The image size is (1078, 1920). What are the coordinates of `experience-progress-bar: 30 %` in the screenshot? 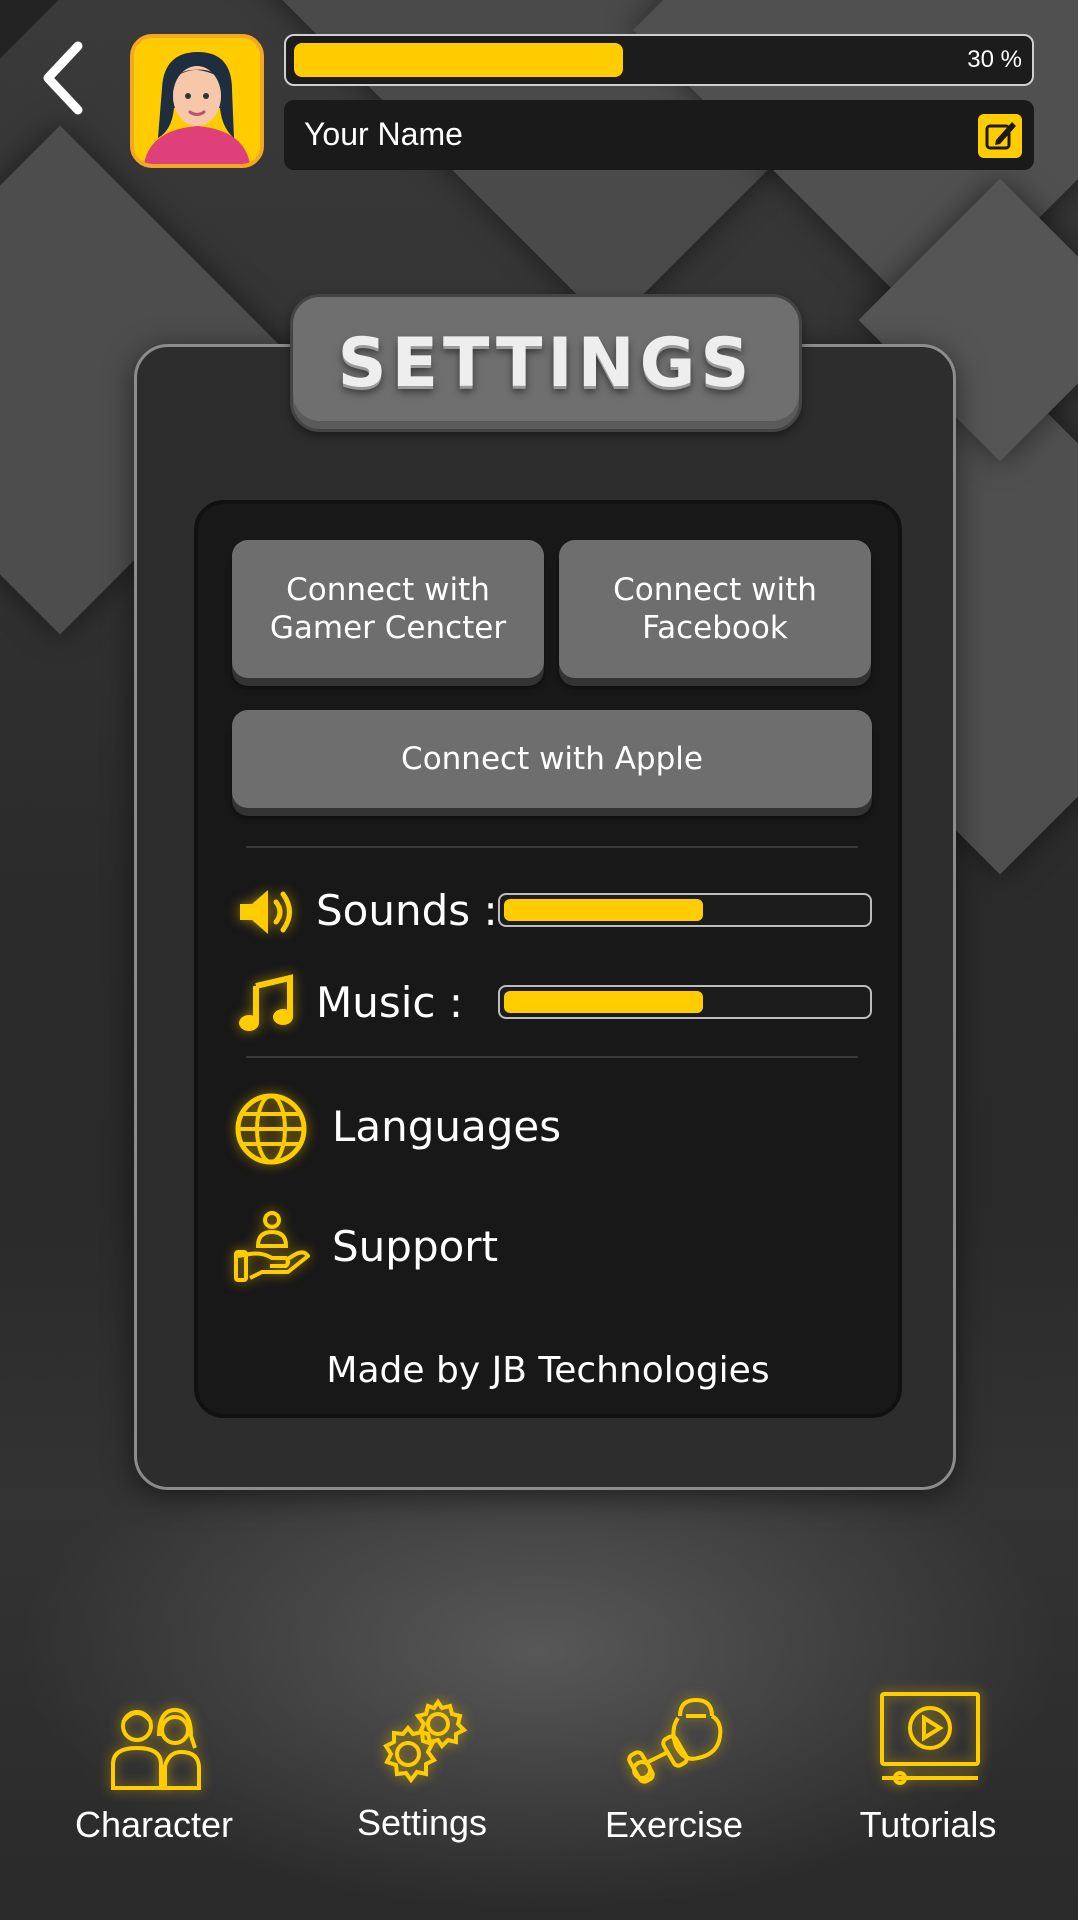 It's located at (659, 60).